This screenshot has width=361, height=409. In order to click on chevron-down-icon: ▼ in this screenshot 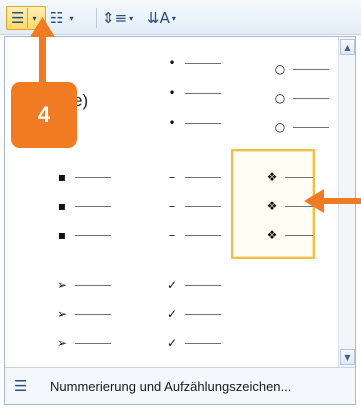, I will do `click(347, 357)`.